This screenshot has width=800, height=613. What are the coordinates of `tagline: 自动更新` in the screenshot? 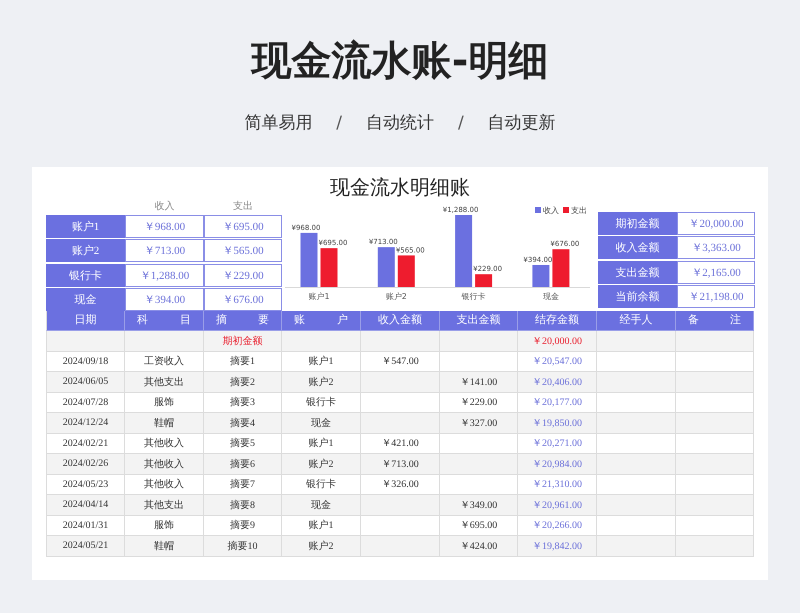 It's located at (522, 123).